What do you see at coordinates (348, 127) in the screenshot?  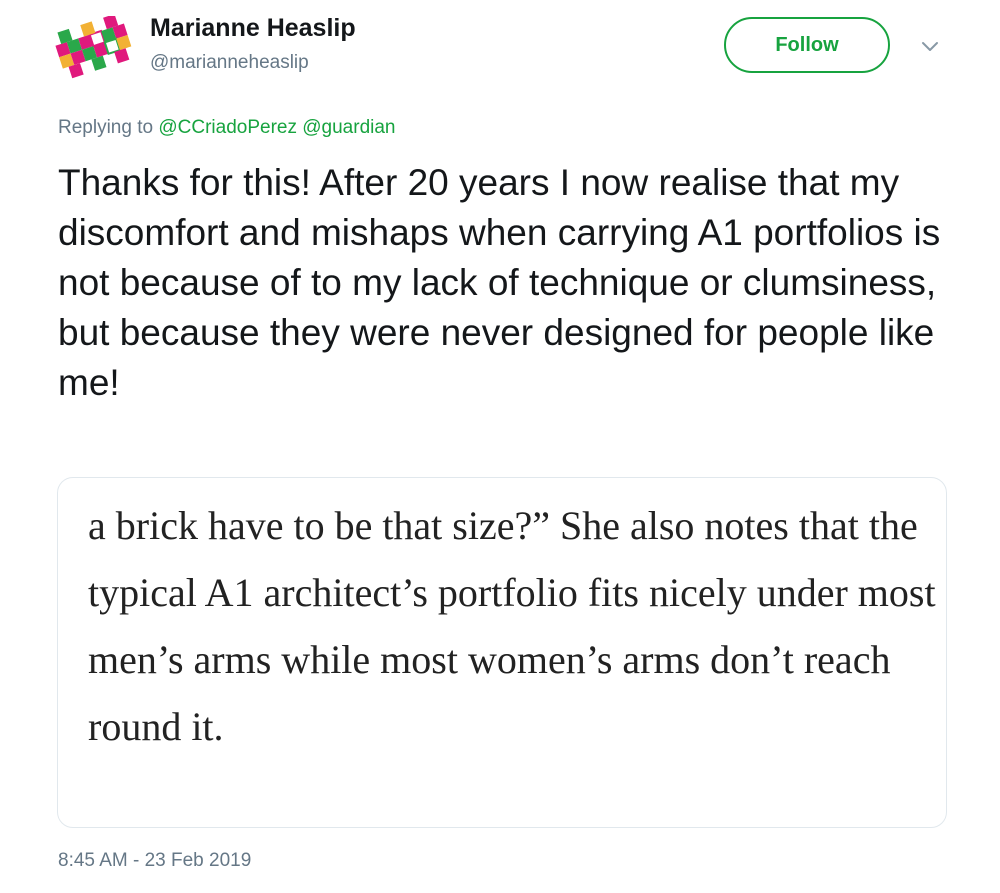 I see `mention-link: @guardian` at bounding box center [348, 127].